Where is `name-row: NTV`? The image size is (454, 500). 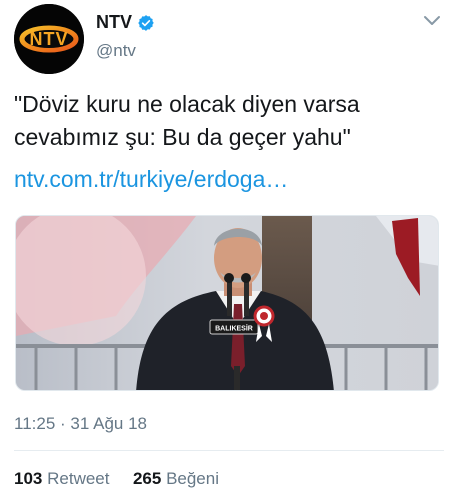
name-row: NTV is located at coordinates (125, 22).